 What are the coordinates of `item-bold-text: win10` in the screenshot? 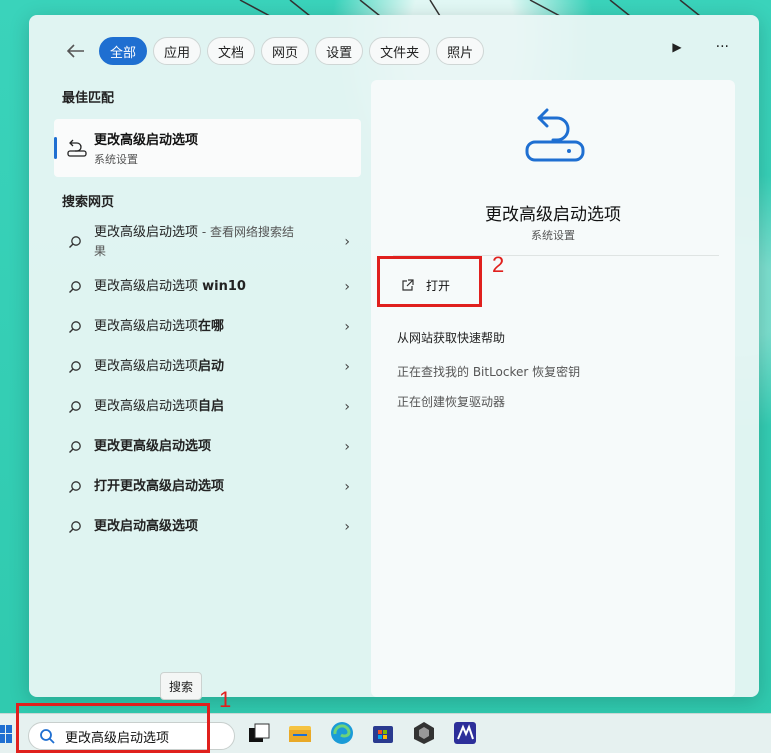 It's located at (224, 286).